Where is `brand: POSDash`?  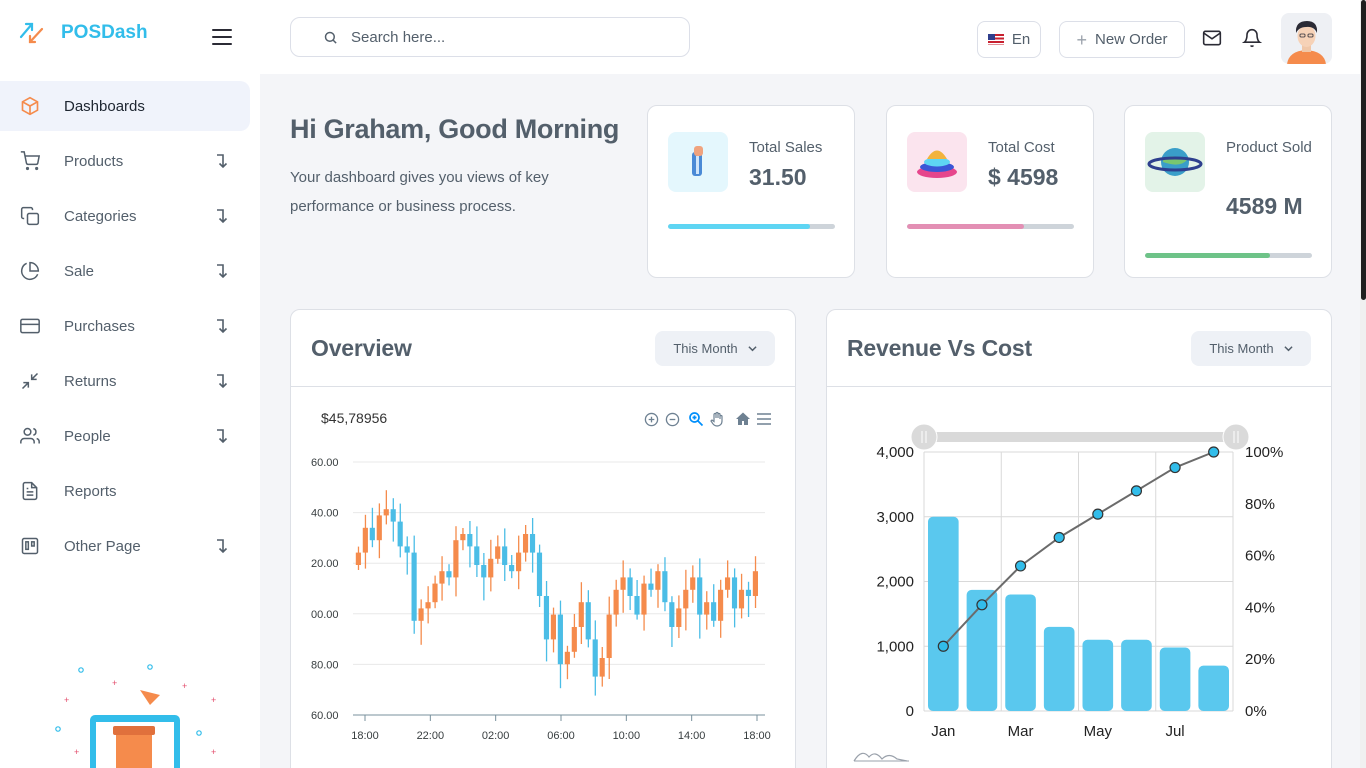
brand: POSDash is located at coordinates (83, 33).